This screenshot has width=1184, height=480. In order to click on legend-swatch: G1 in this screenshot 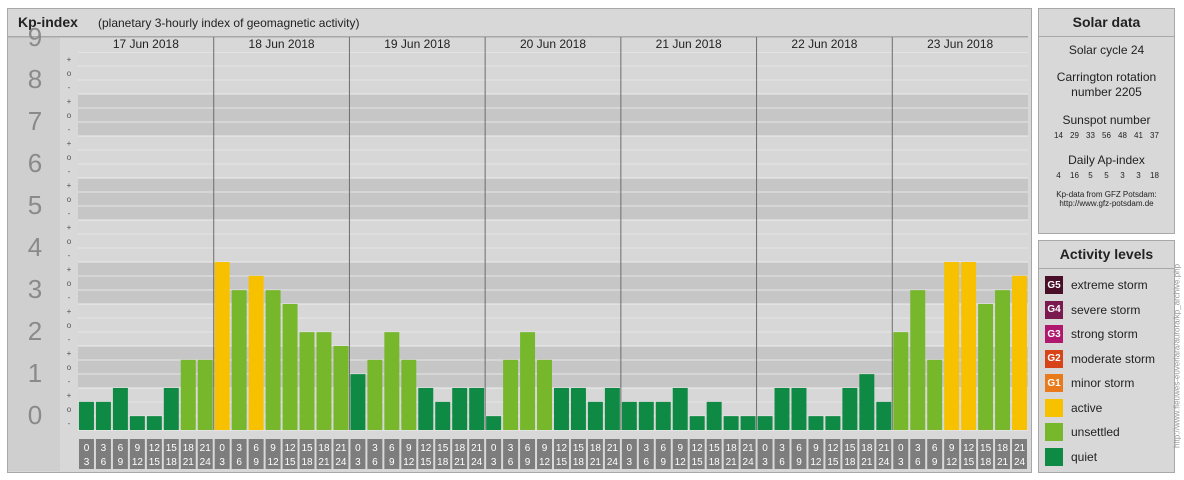, I will do `click(1054, 383)`.